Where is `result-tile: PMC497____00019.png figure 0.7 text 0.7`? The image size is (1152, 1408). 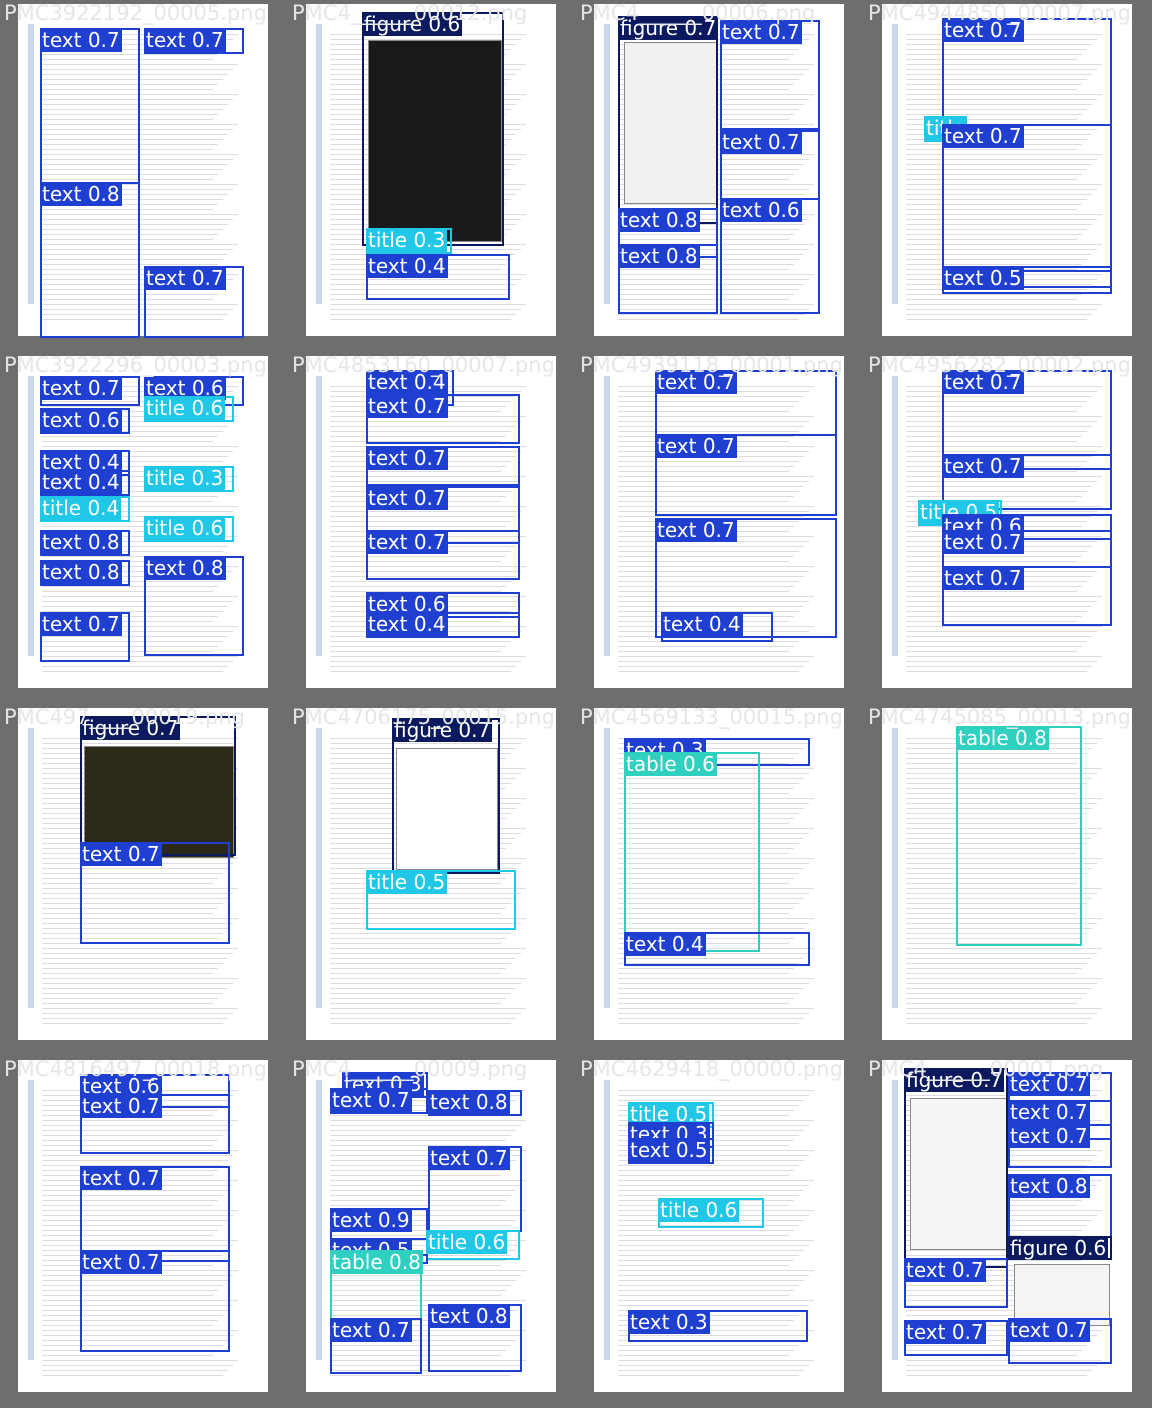 result-tile: PMC497____00019.png figure 0.7 text 0.7 is located at coordinates (144, 880).